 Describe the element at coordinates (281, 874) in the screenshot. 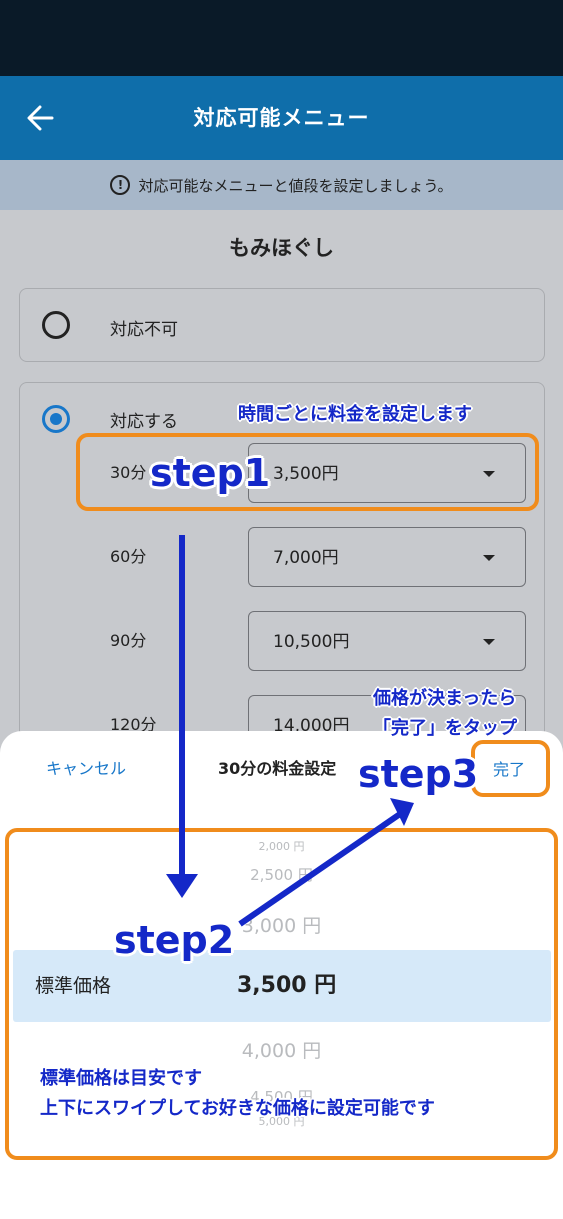

I see `wheel-option: 2,500 円` at that location.